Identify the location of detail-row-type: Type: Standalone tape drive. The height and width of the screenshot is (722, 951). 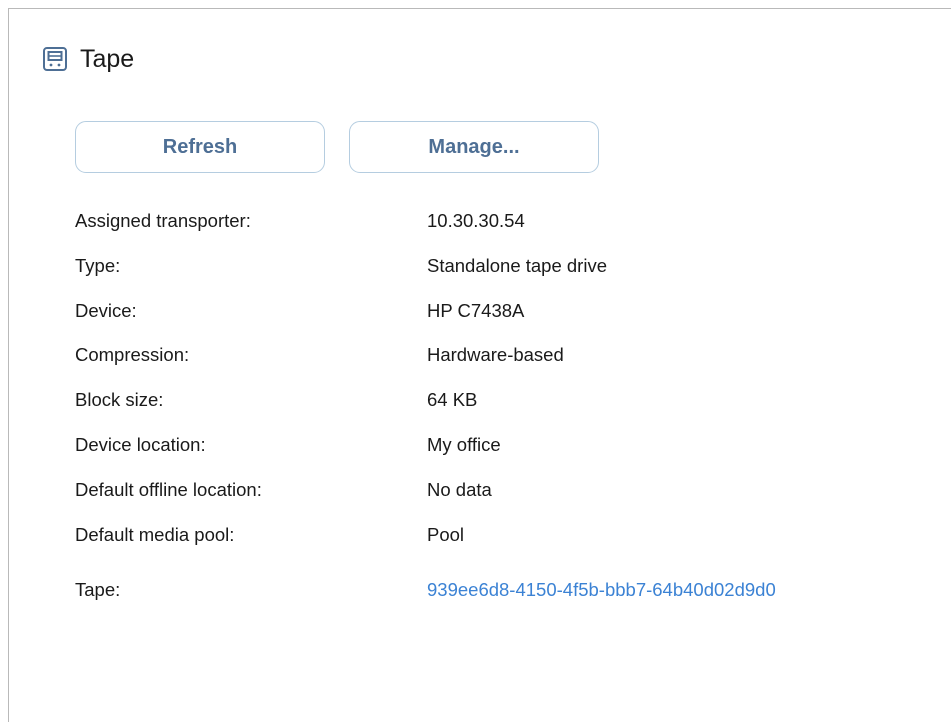
(341, 266).